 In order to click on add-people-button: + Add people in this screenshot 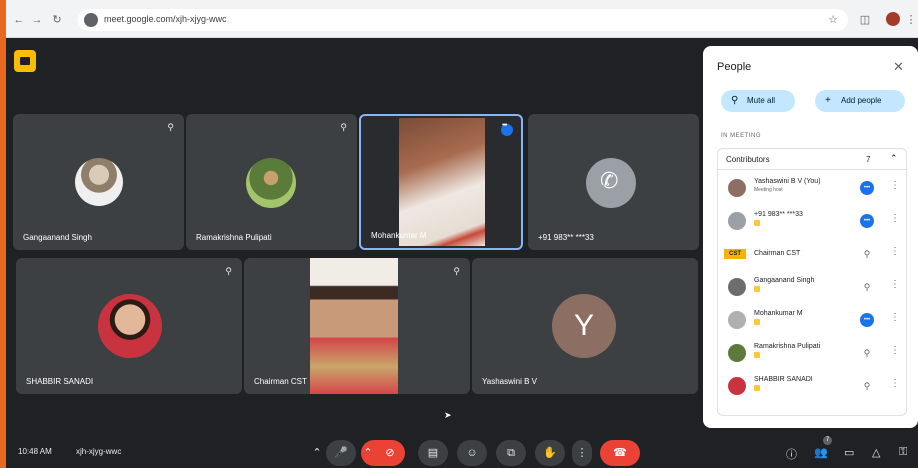, I will do `click(860, 101)`.